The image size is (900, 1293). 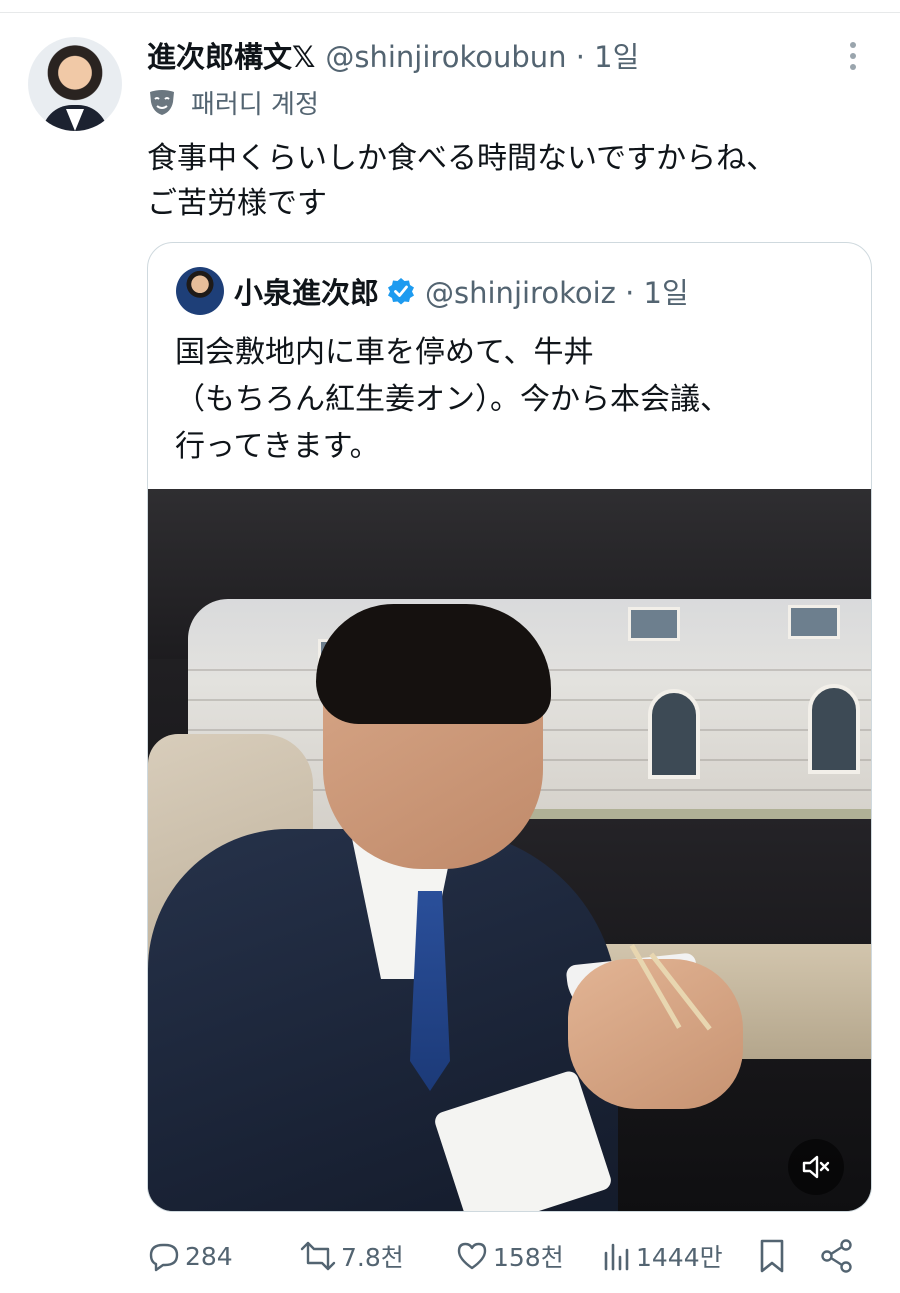 I want to click on person-hair, so click(x=433, y=664).